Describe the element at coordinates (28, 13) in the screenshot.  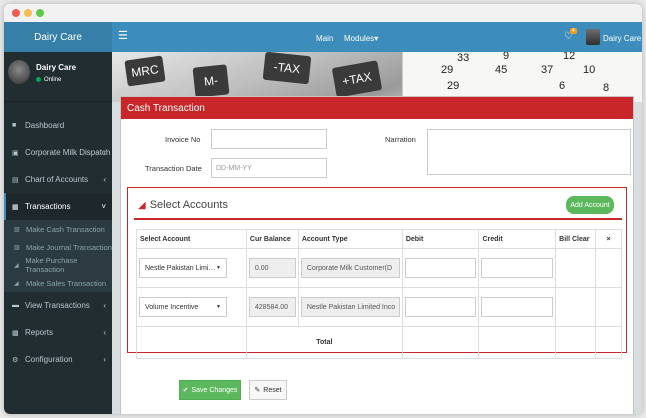
I see `minimize-window-button` at that location.